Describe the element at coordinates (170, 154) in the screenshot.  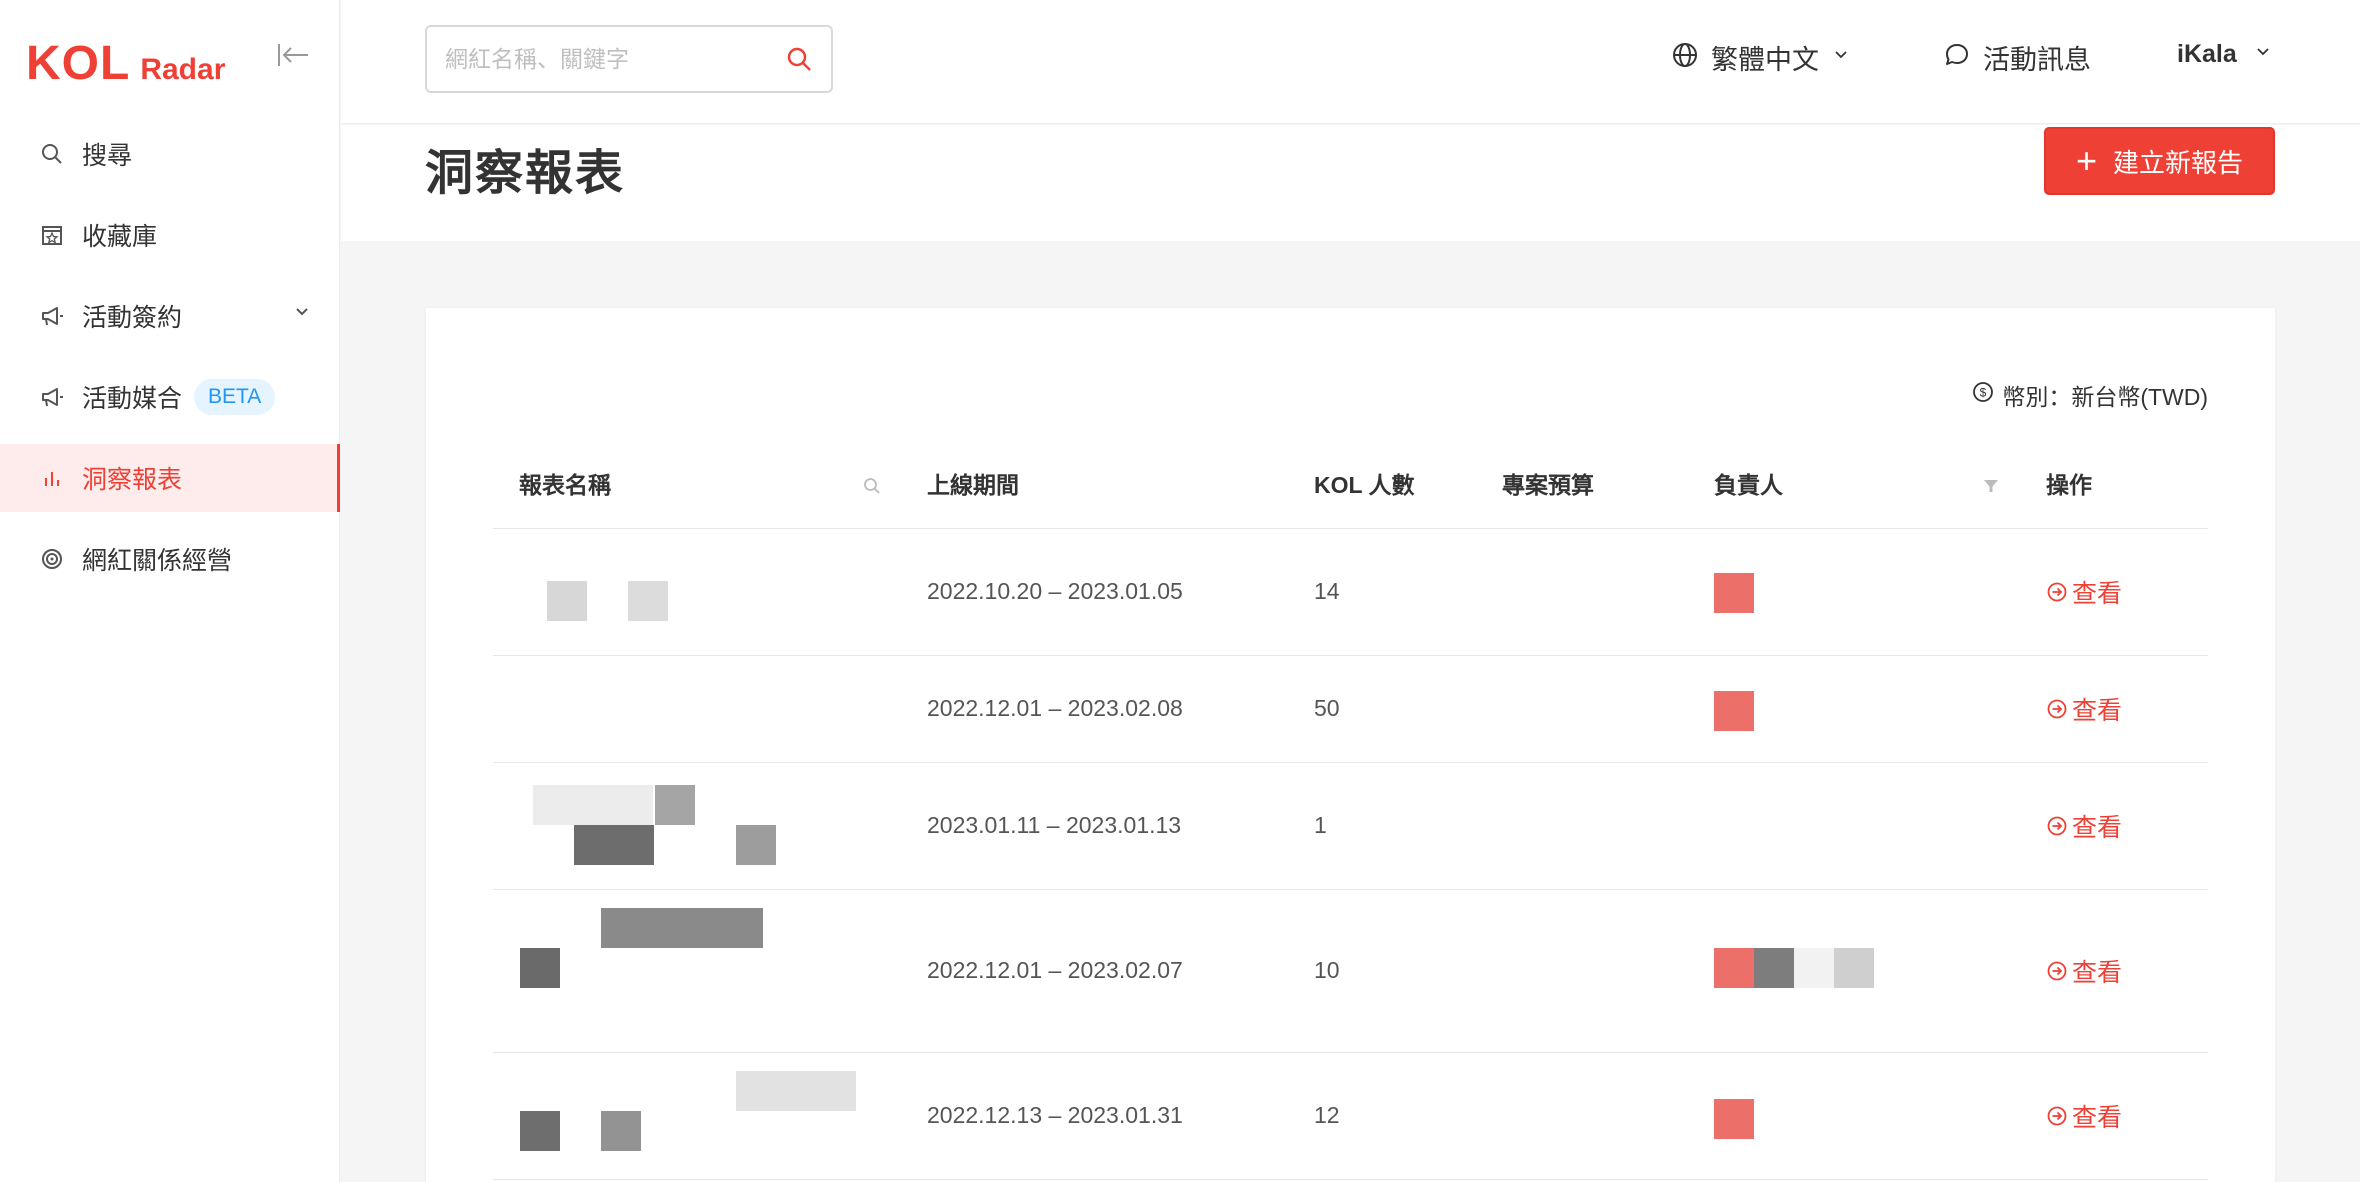
I see `sidebar-item-search: 搜尋` at that location.